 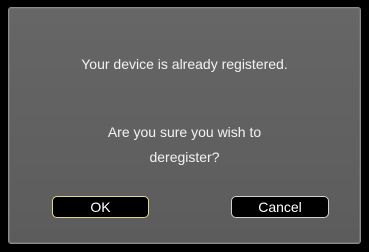 I want to click on ok-button: OK, so click(x=100, y=207).